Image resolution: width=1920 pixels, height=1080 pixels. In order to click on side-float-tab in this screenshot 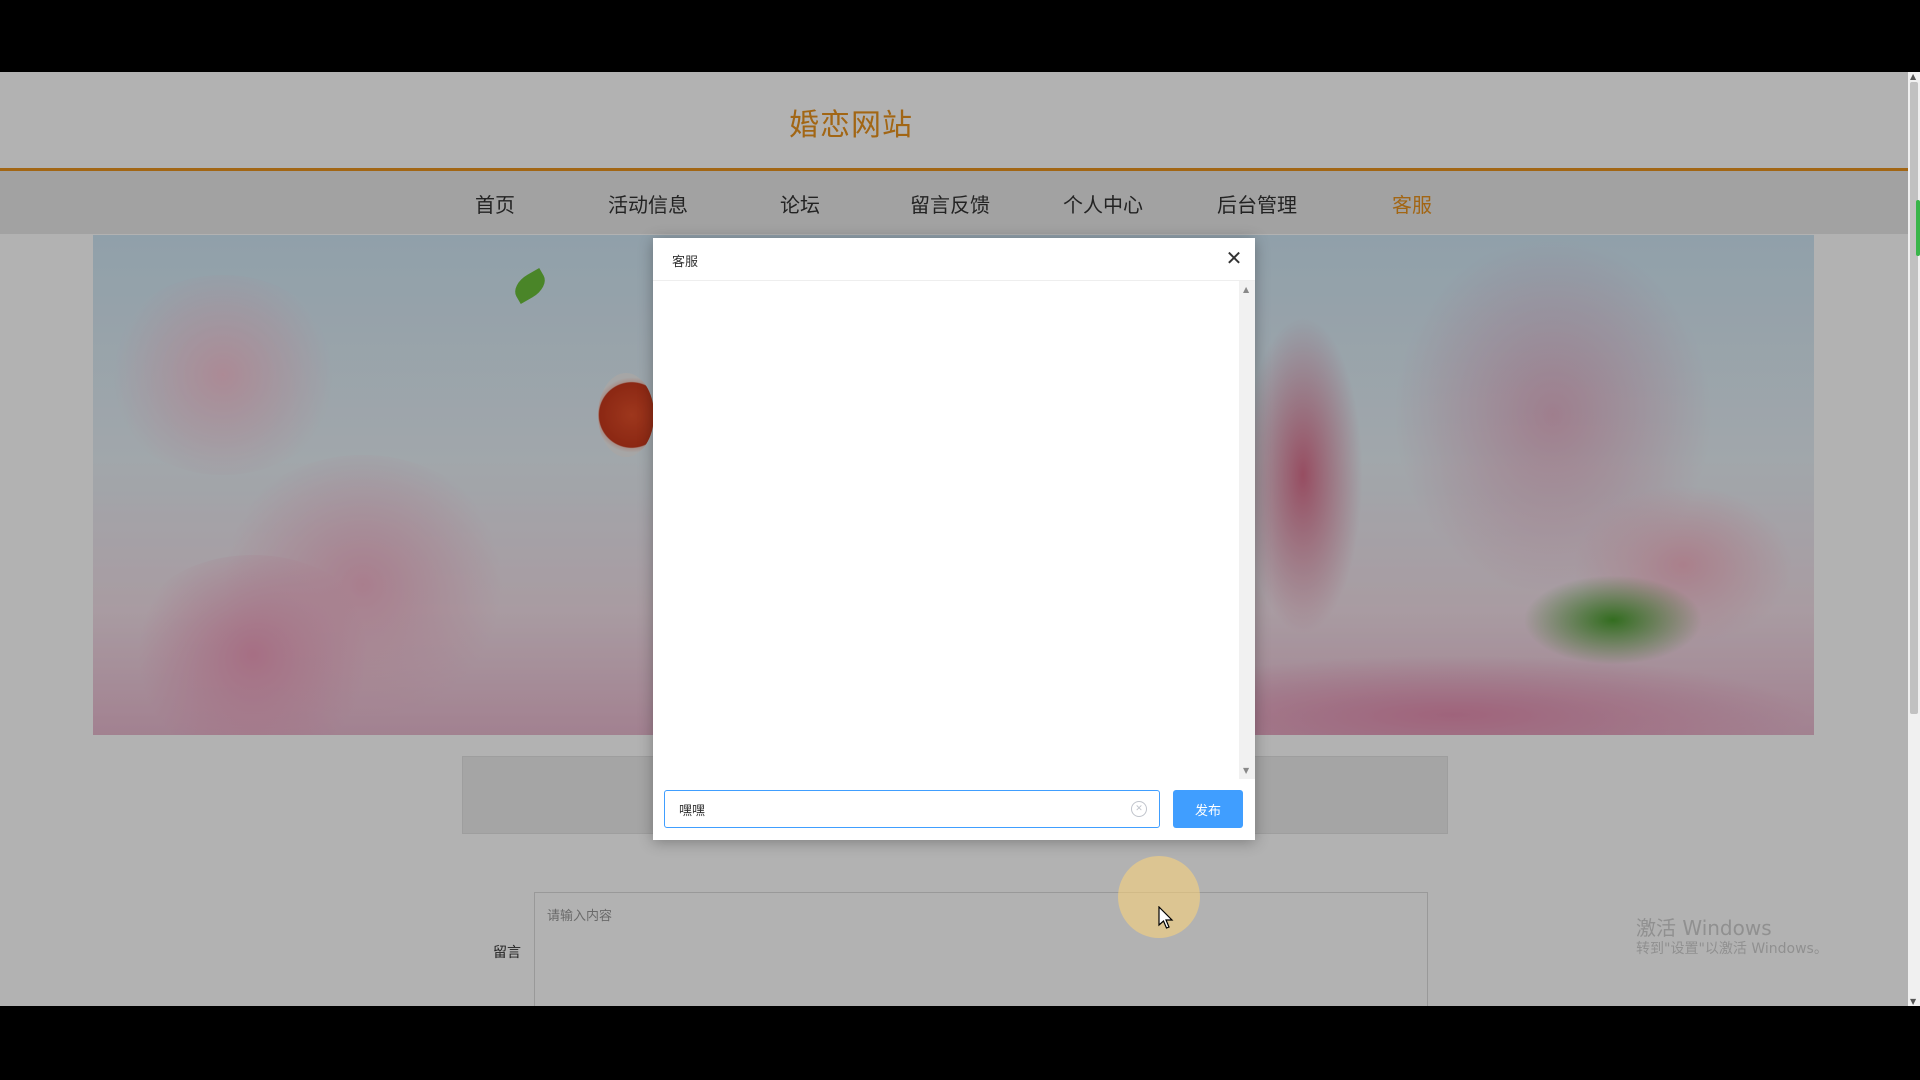, I will do `click(1918, 228)`.